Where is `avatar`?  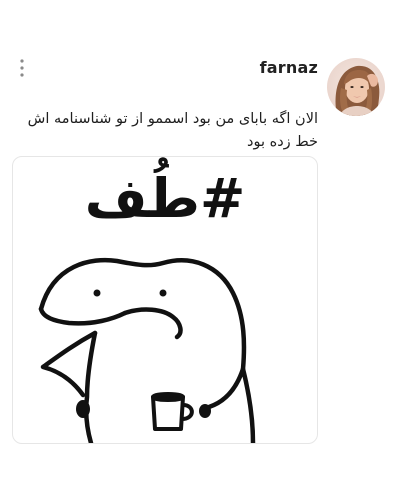
avatar is located at coordinates (356, 87).